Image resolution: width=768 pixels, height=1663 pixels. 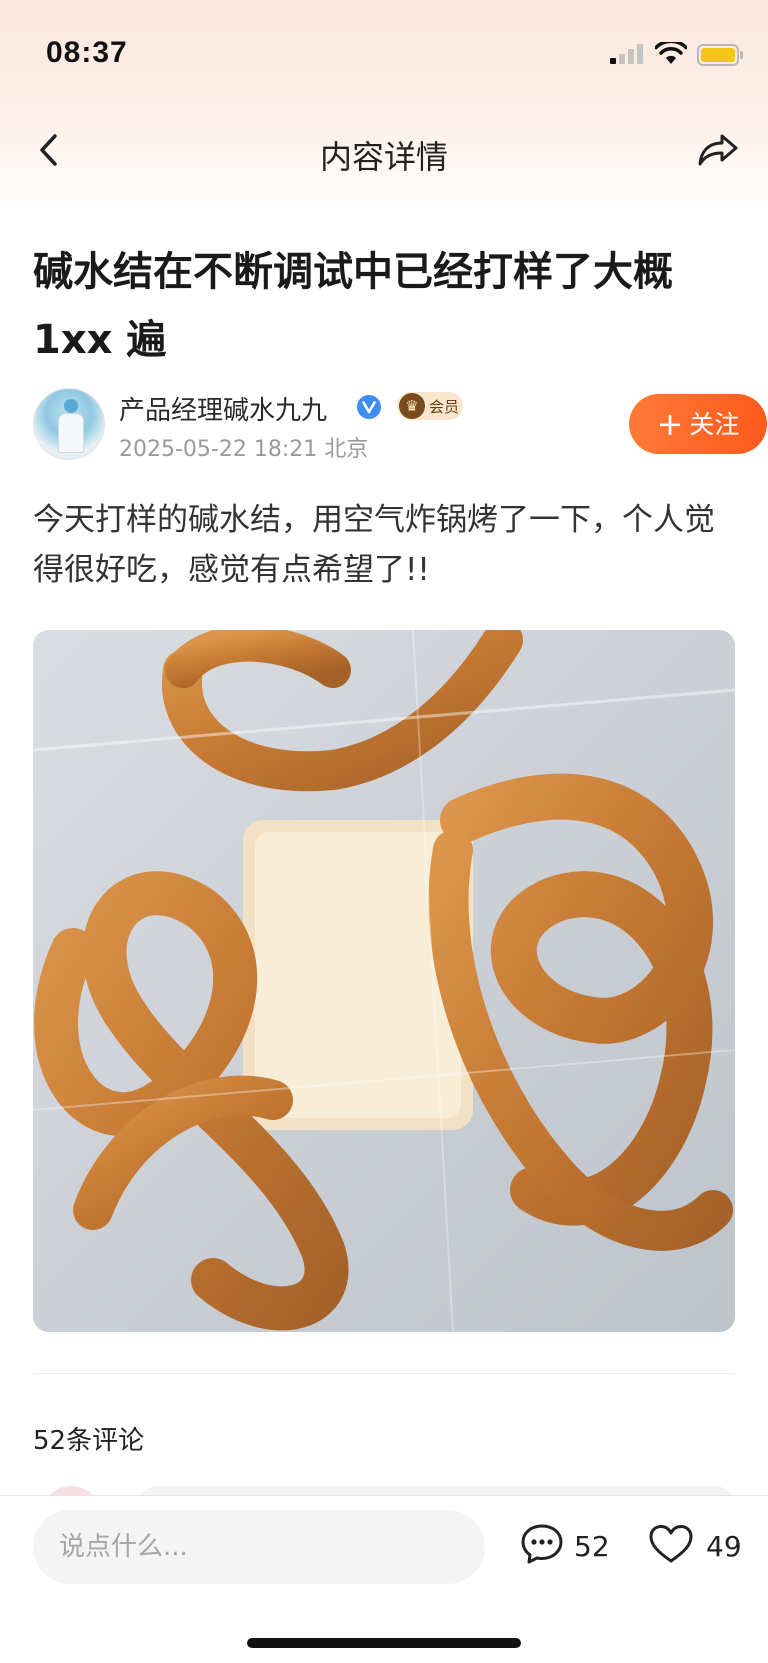 I want to click on home-indicator, so click(x=384, y=1643).